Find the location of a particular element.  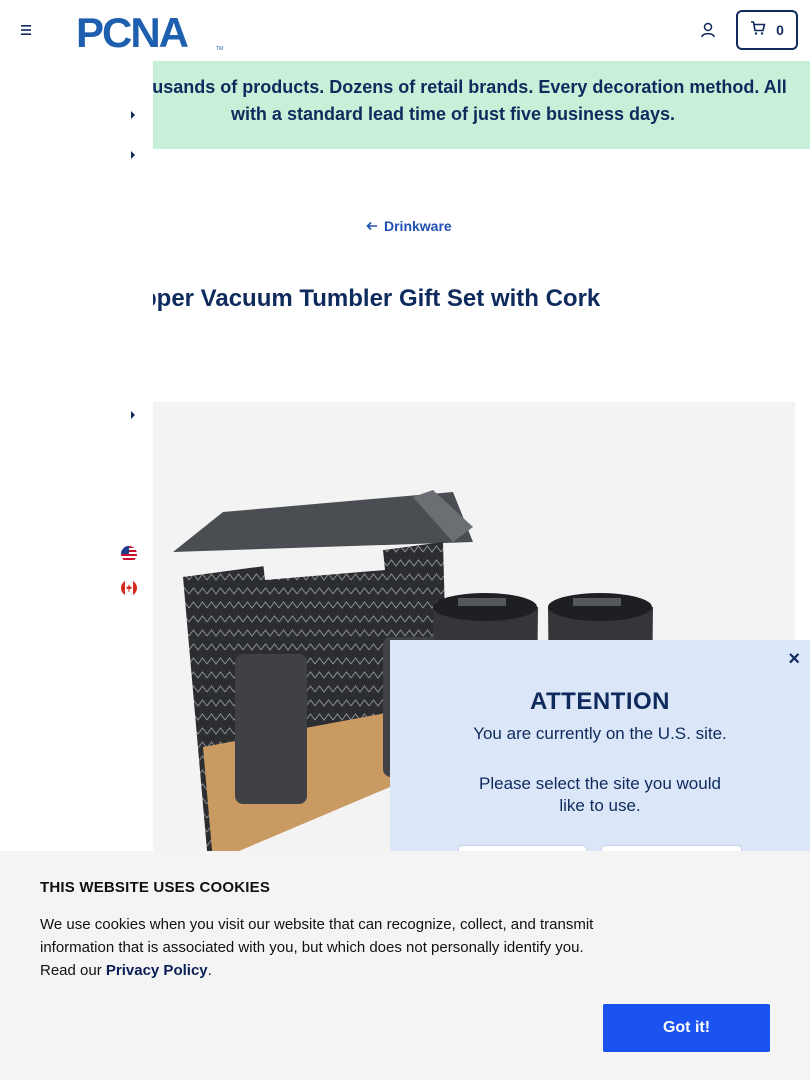

arrow-left-icon is located at coordinates (372, 226).